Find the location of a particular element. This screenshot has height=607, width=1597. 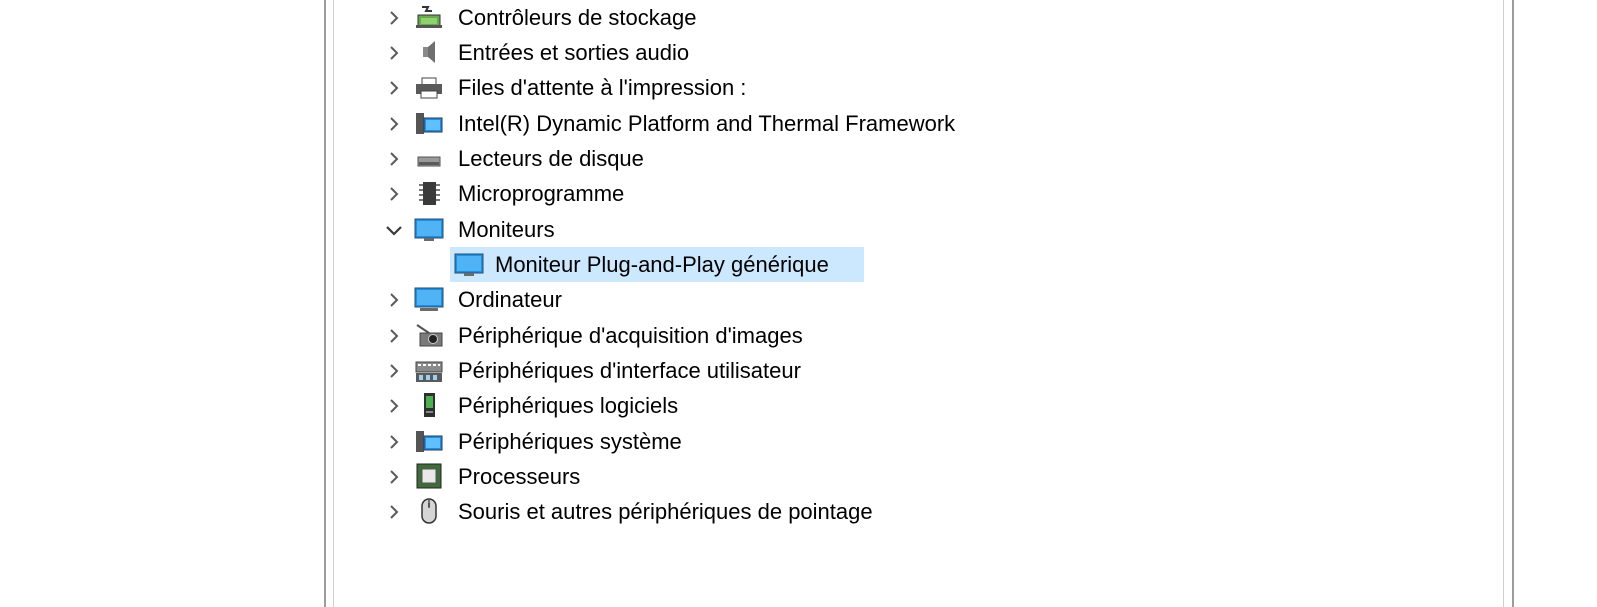

tree-item-label: Moniteur Plug-and-Play générique is located at coordinates (662, 264).